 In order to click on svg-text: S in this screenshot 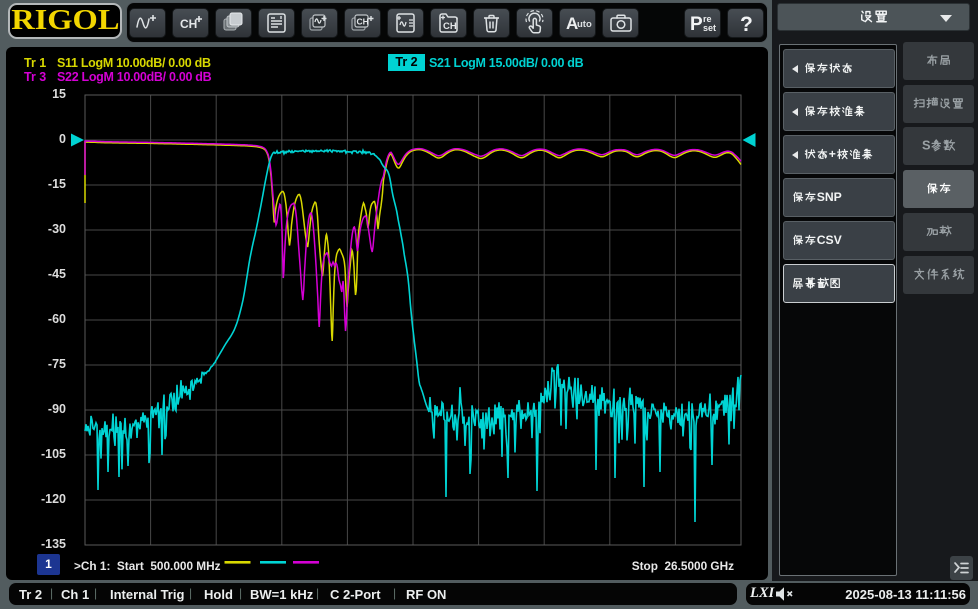, I will do `click(926, 145)`.